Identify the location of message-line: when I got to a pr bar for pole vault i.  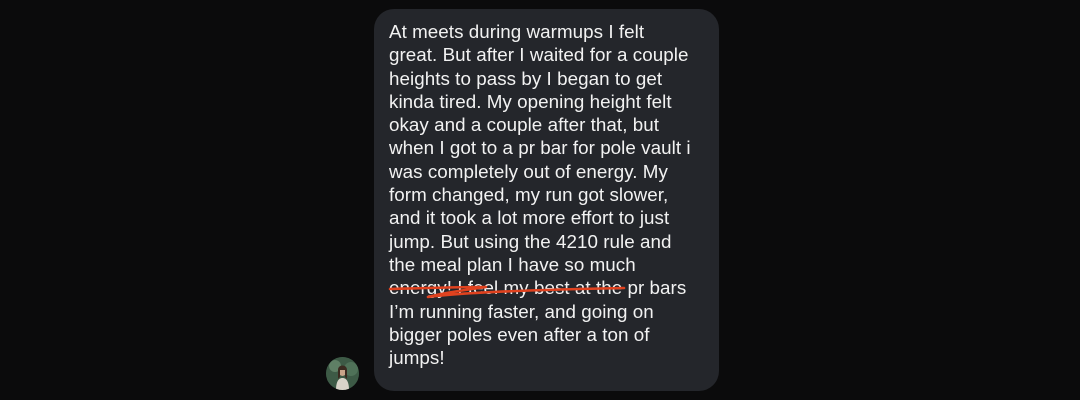
(540, 148).